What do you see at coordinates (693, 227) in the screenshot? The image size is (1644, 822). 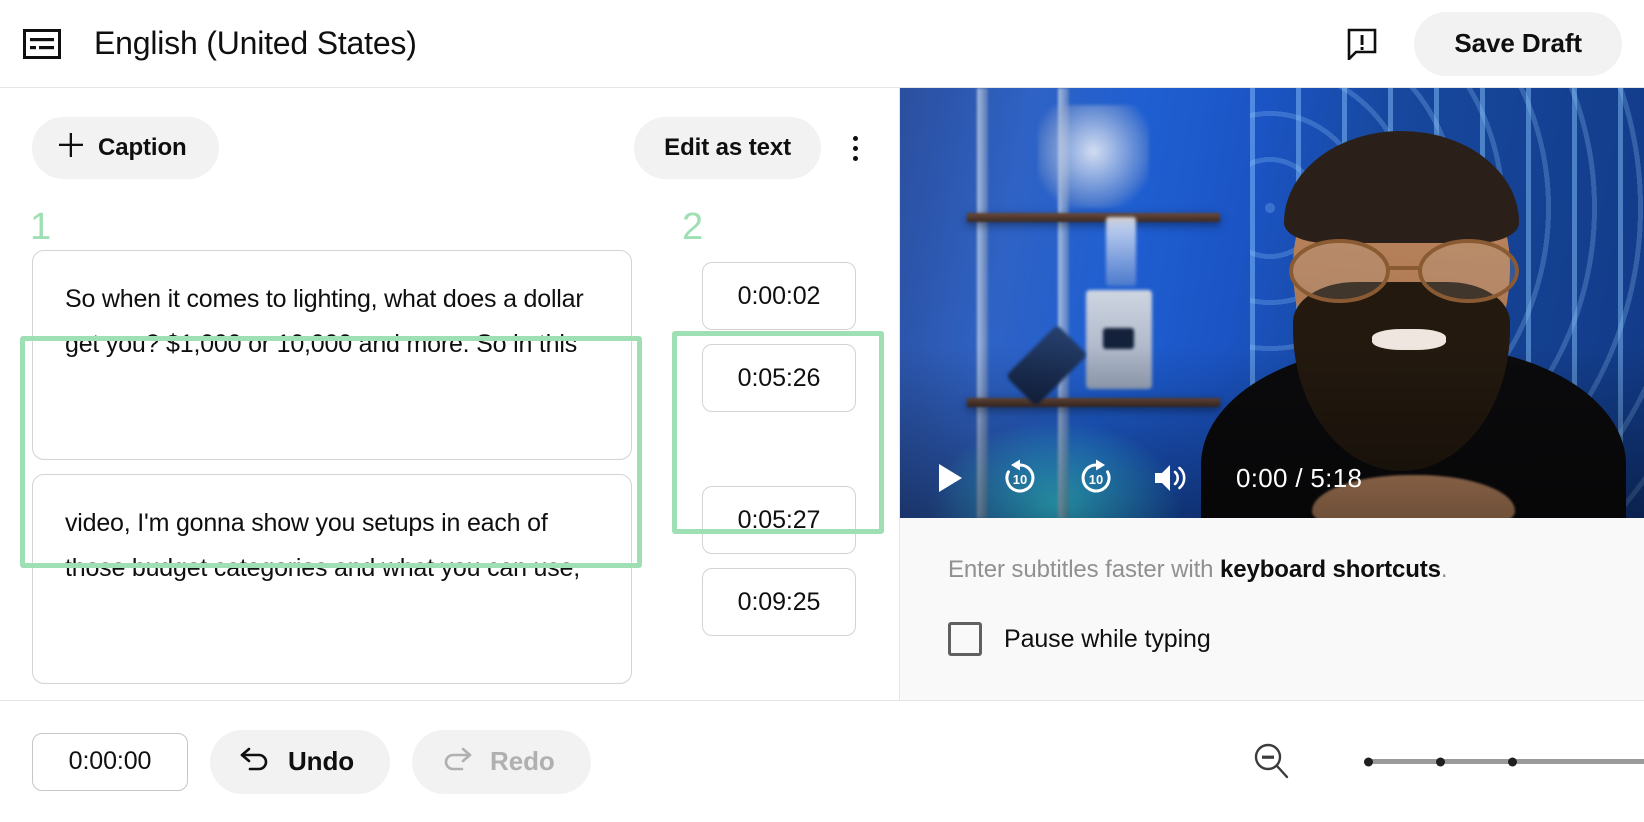 I see `annotation-number-2: 2` at bounding box center [693, 227].